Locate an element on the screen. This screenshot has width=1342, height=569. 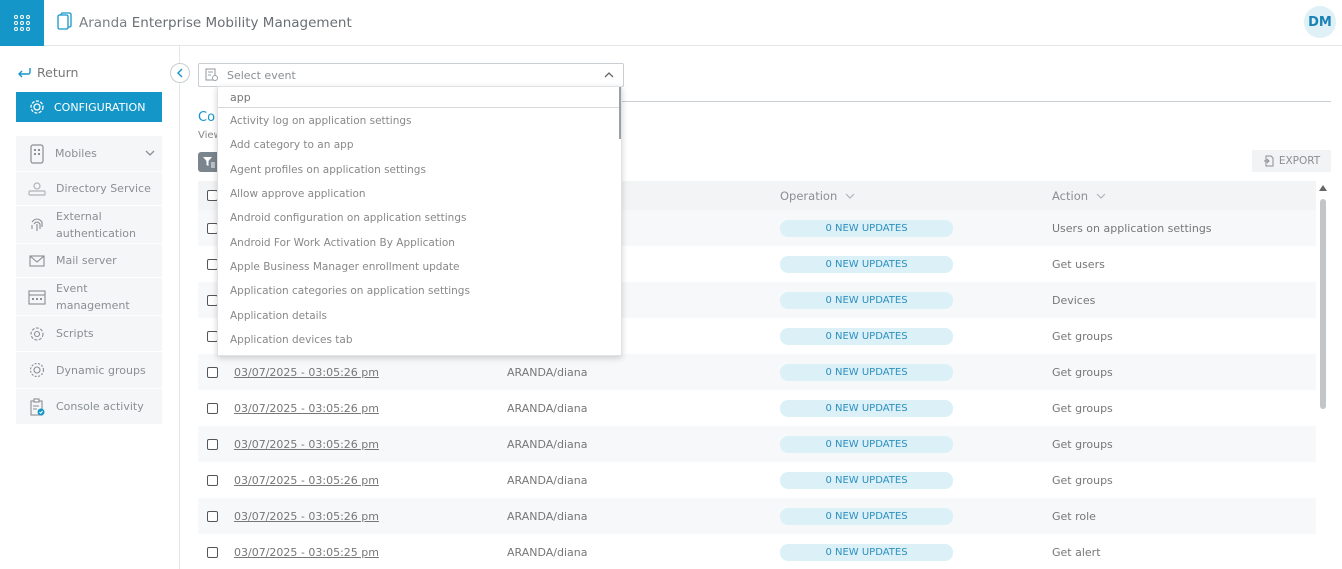
chevron-left-icon is located at coordinates (180, 73).